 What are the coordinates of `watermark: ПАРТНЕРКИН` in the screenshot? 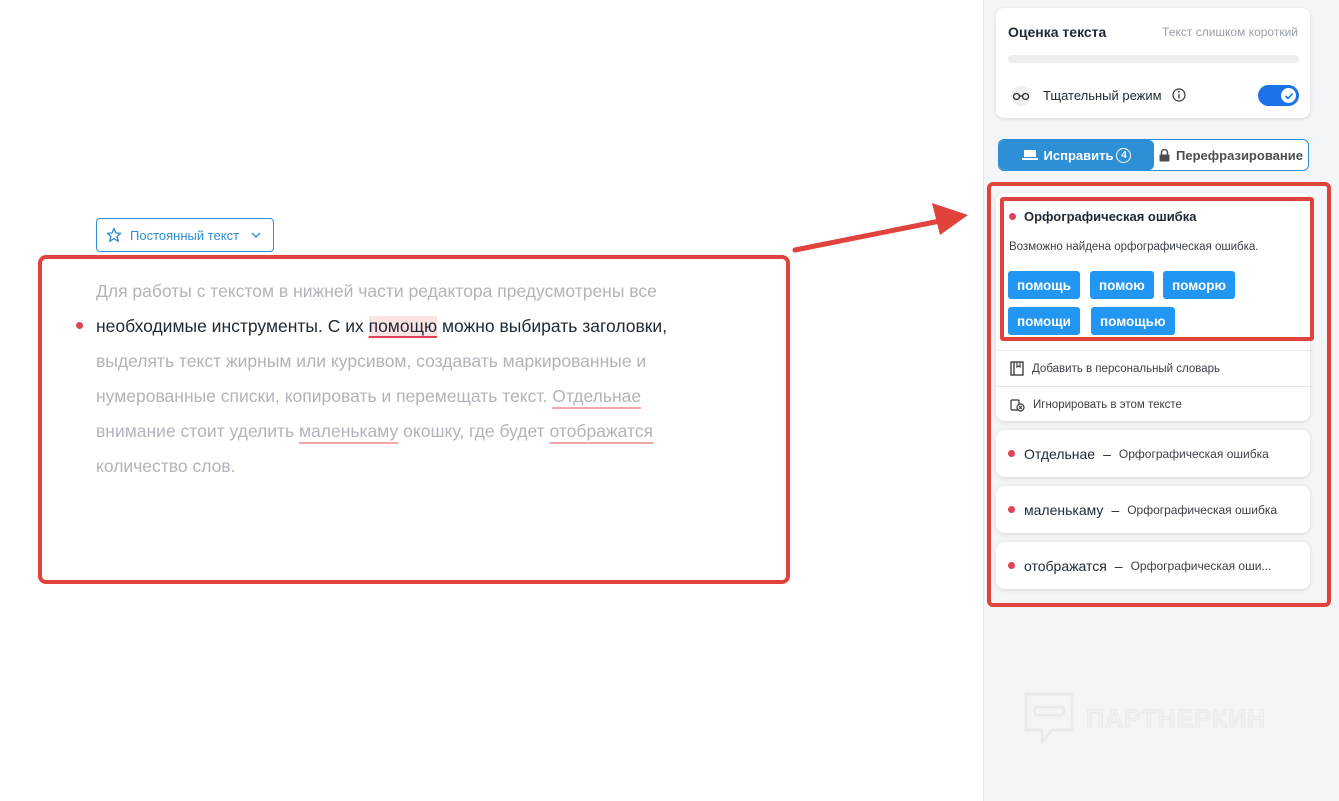 It's located at (1144, 719).